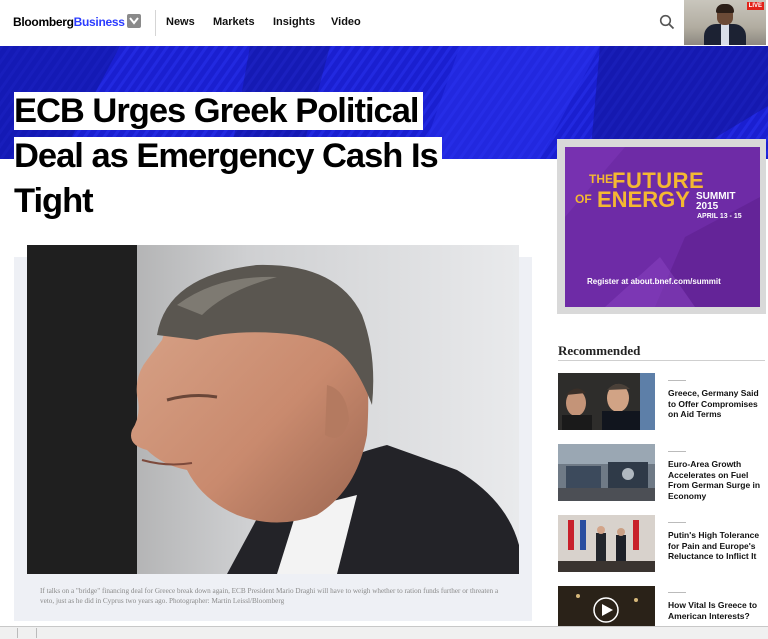 Image resolution: width=768 pixels, height=639 pixels. I want to click on rec-image-factory, so click(606, 472).